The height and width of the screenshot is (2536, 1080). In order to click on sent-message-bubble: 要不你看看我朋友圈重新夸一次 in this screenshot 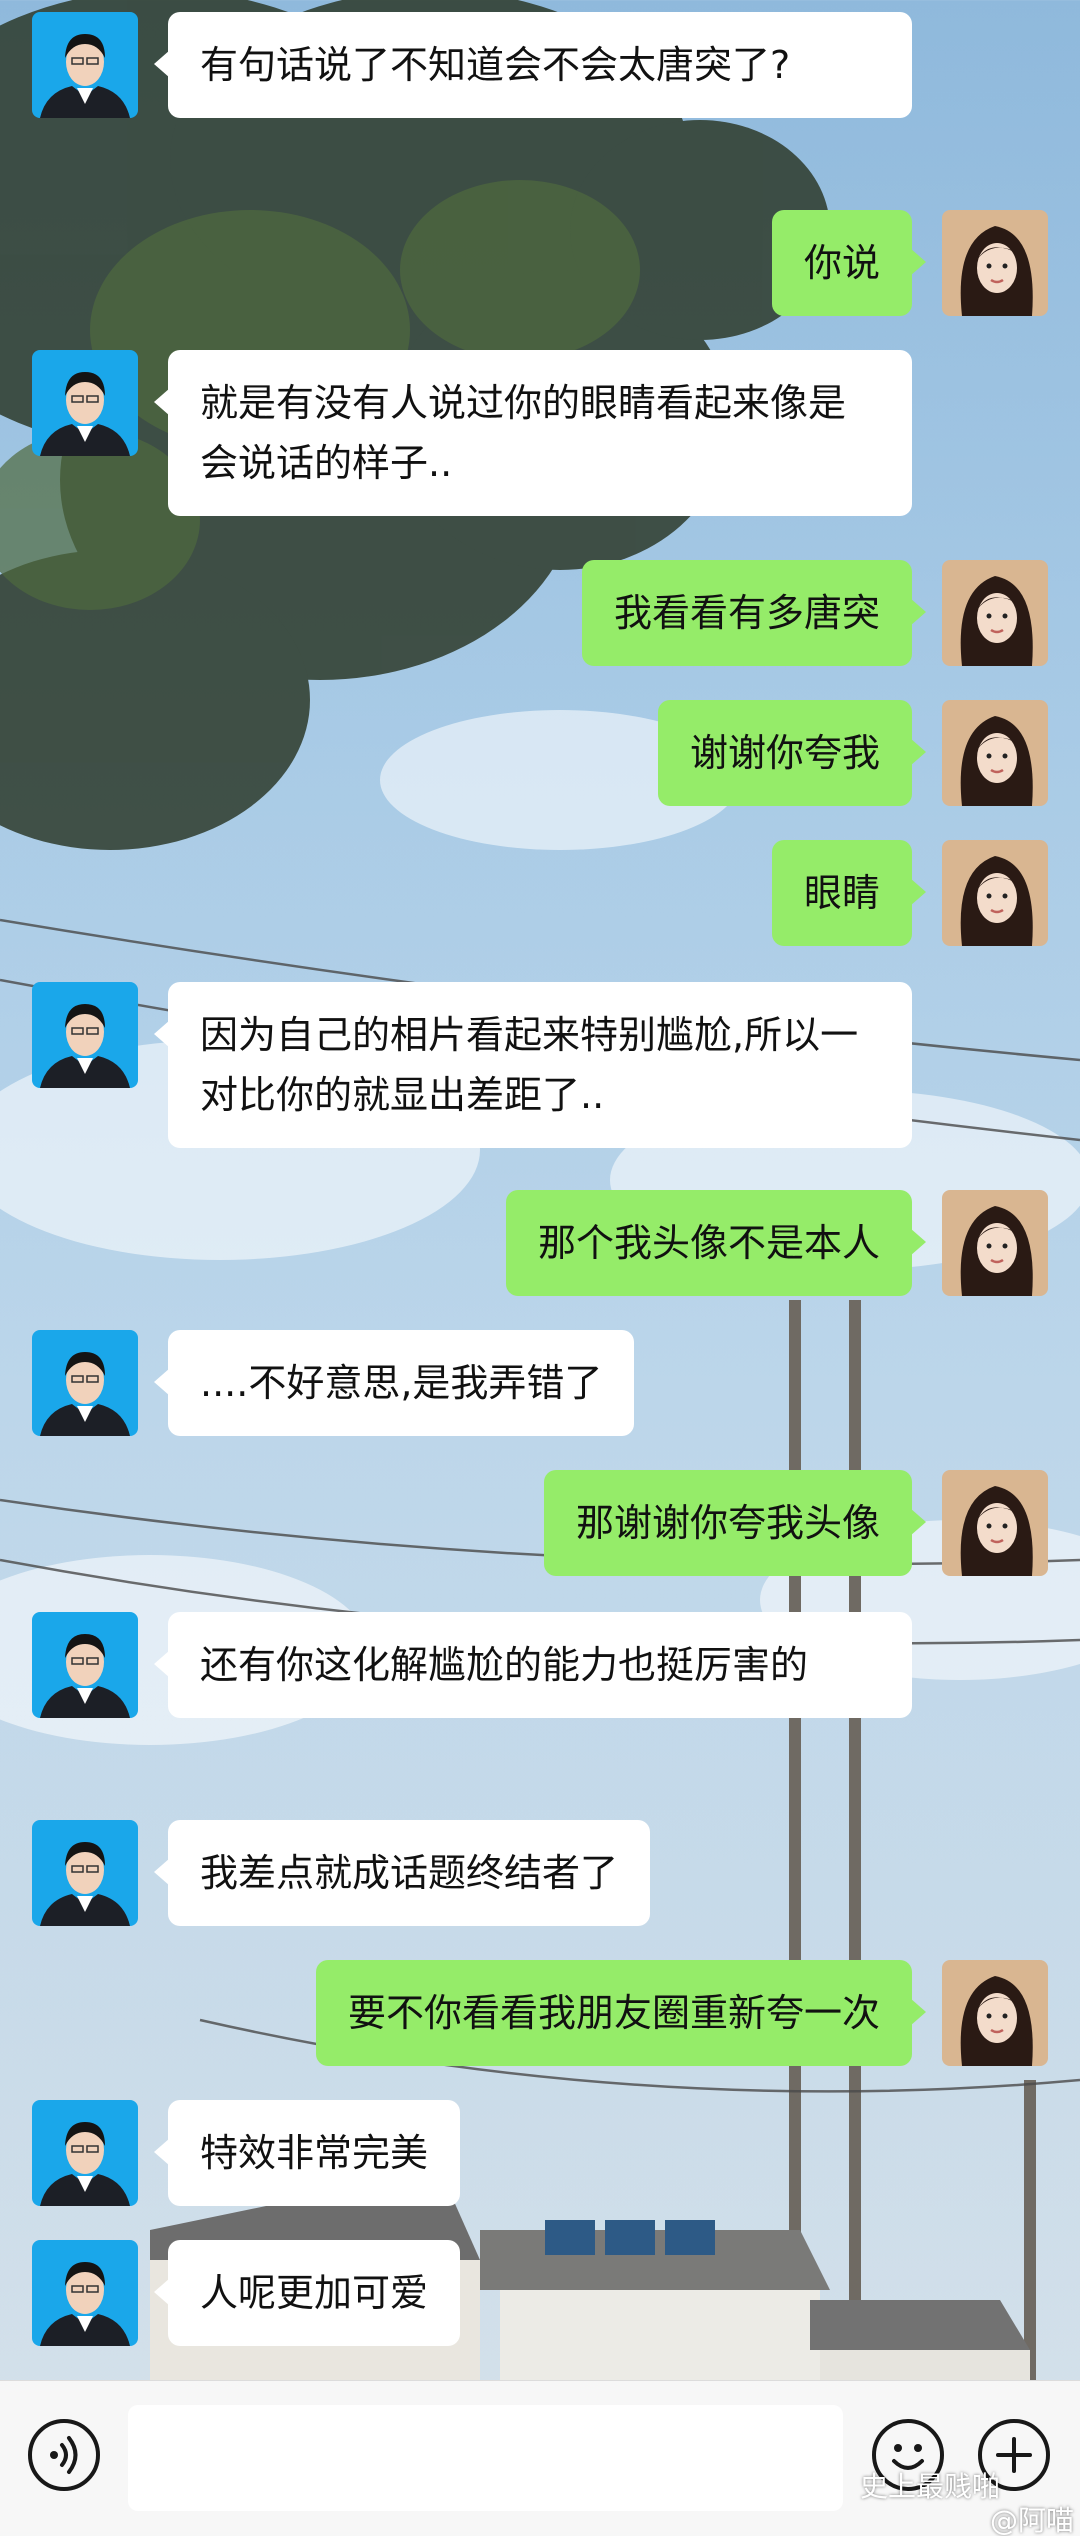, I will do `click(621, 2013)`.